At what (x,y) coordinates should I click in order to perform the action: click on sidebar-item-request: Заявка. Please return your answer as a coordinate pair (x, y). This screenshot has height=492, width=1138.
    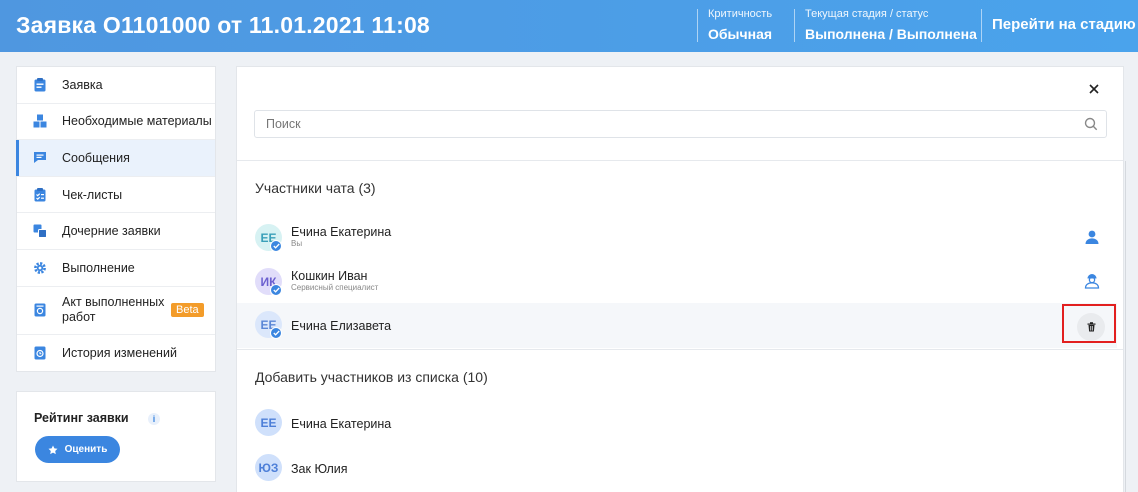
    Looking at the image, I should click on (116, 85).